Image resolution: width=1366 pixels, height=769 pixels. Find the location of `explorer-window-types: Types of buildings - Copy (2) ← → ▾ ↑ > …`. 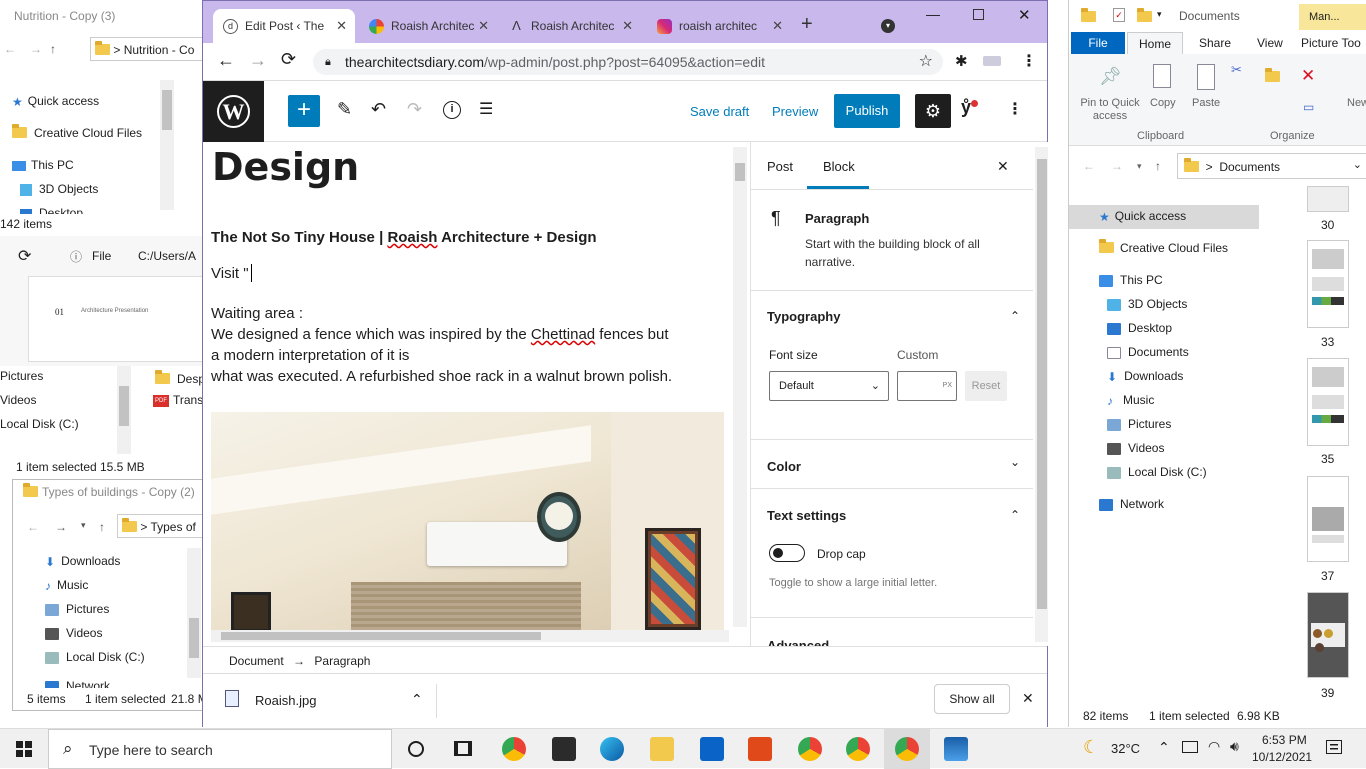

explorer-window-types: Types of buildings - Copy (2) ← → ▾ ↑ > … is located at coordinates (107, 595).